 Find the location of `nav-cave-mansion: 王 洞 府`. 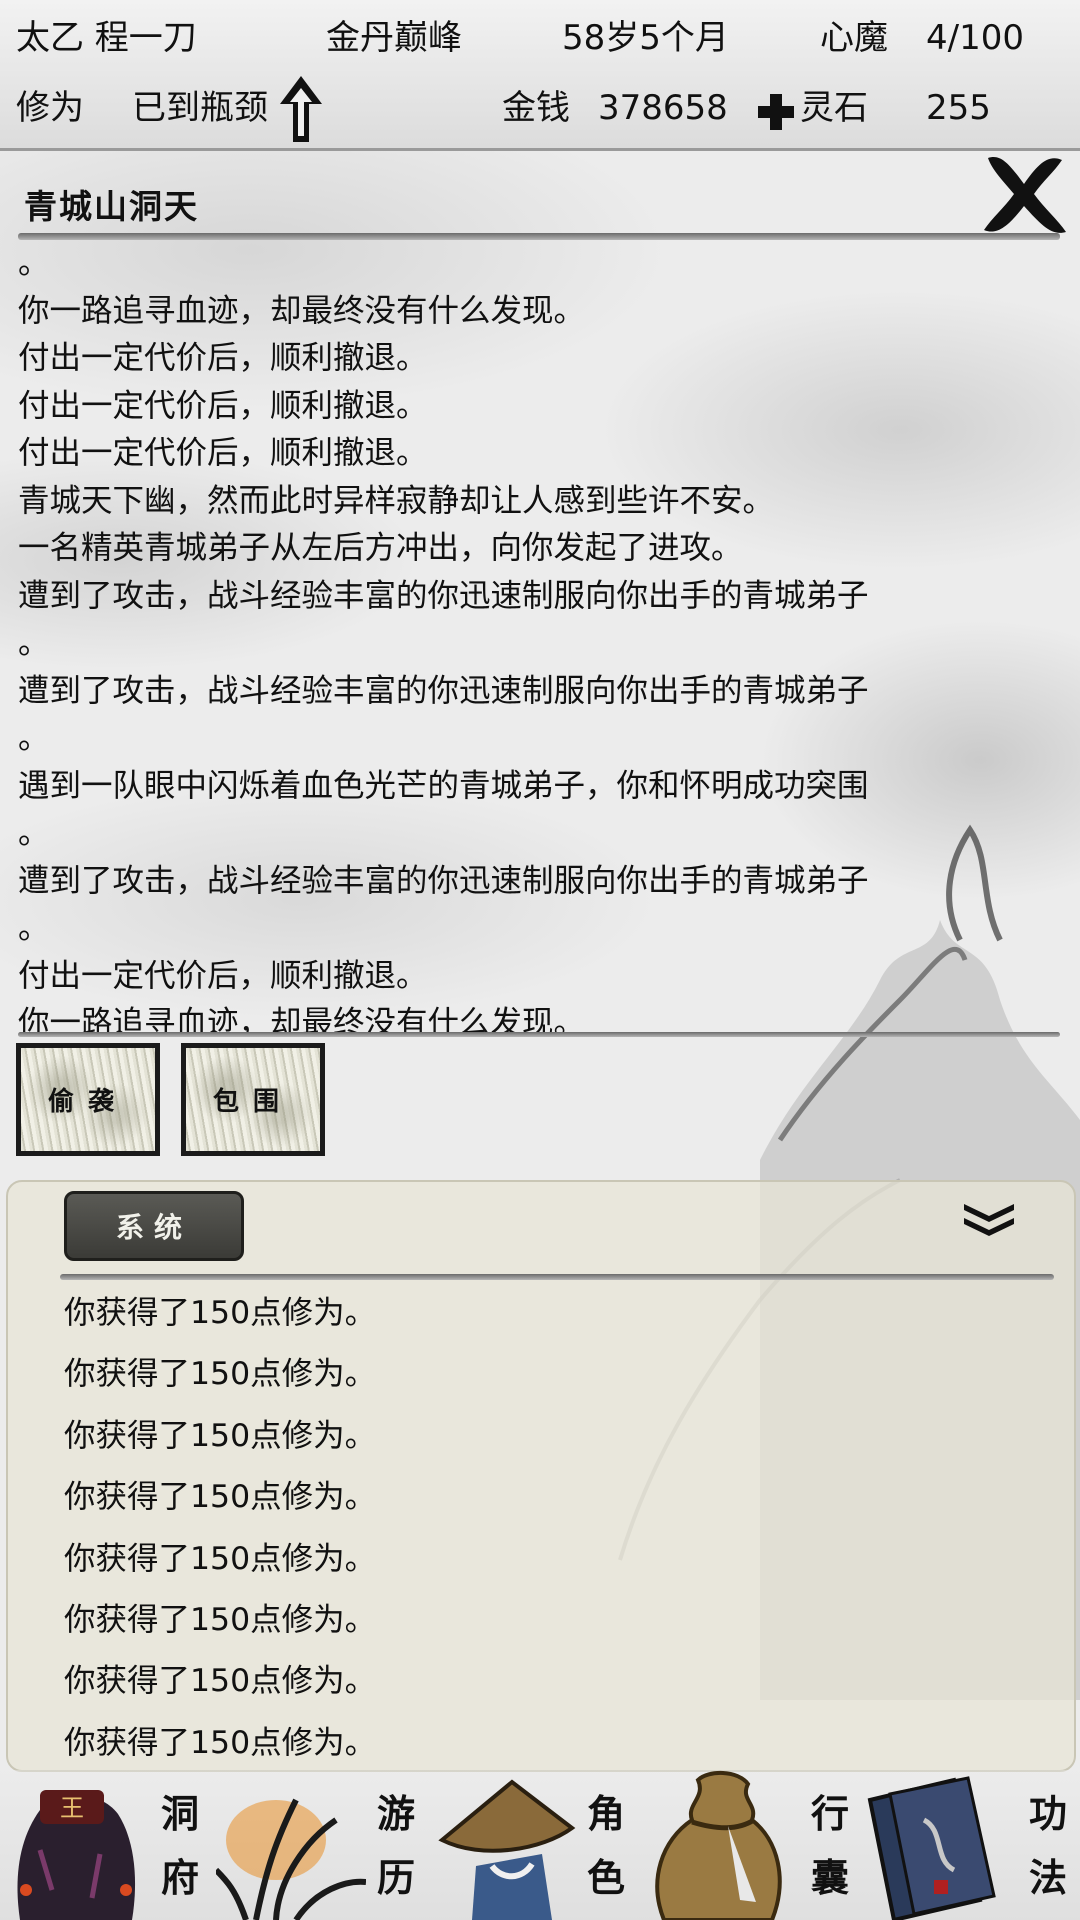

nav-cave-mansion: 王 洞 府 is located at coordinates (108, 1845).